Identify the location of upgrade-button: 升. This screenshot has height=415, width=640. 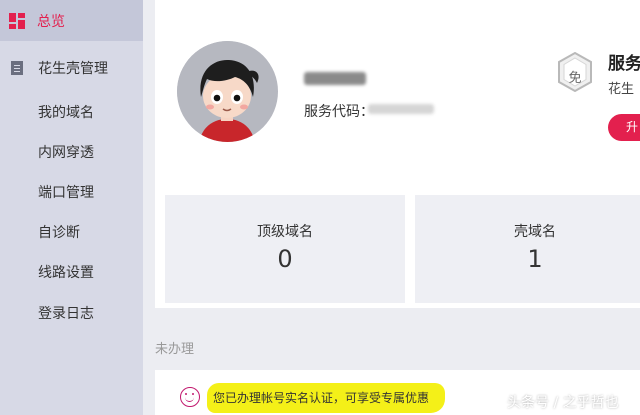
(624, 127).